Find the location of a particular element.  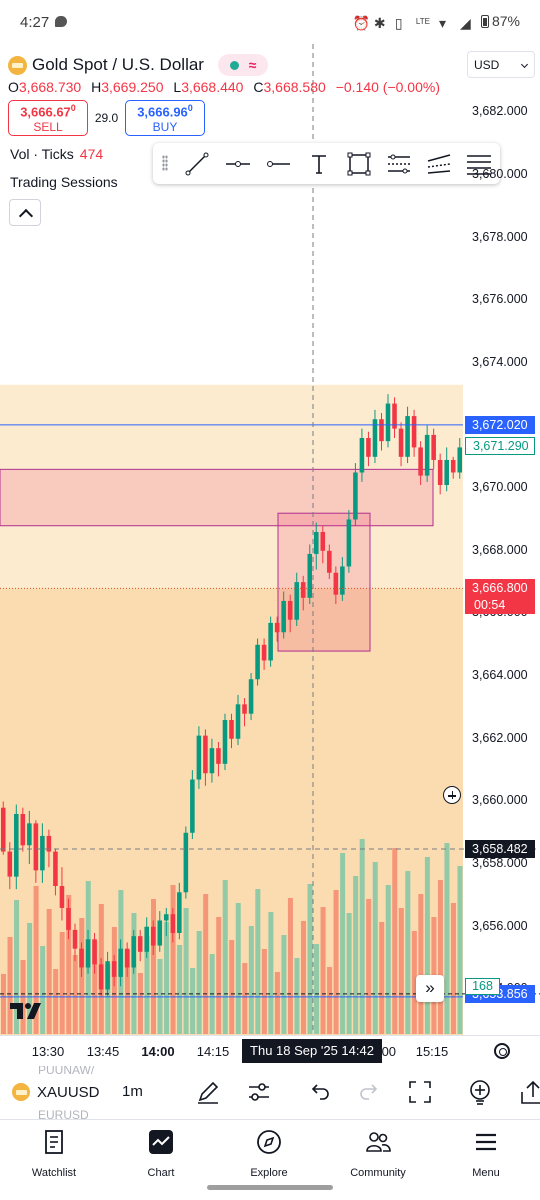

chart-settings-icon is located at coordinates (502, 1051).